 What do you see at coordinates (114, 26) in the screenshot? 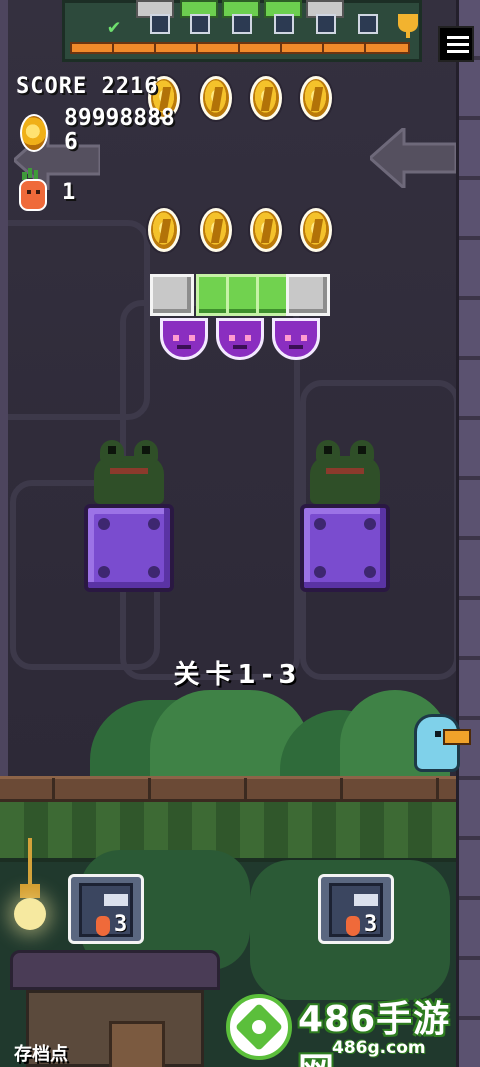
I see `check-icon: ✔` at bounding box center [114, 26].